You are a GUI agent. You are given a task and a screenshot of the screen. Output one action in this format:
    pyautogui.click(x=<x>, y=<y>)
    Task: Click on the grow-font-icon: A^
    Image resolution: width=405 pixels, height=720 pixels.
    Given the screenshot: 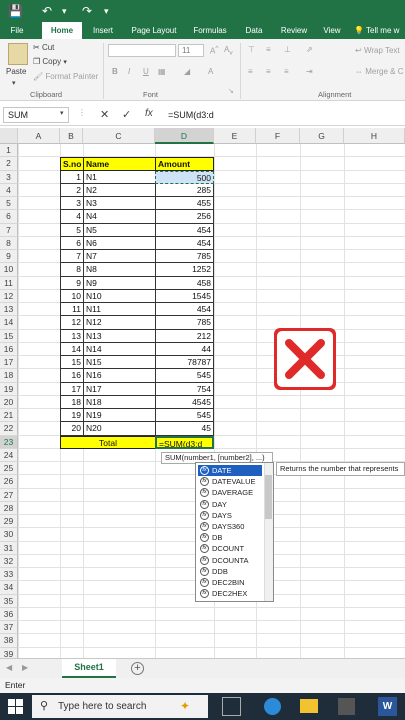 What is the action you would take?
    pyautogui.click(x=214, y=50)
    